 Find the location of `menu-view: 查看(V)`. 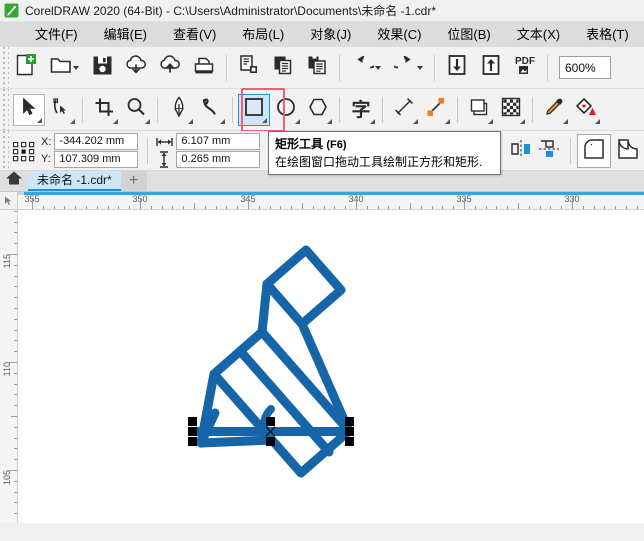

menu-view: 查看(V) is located at coordinates (194, 34).